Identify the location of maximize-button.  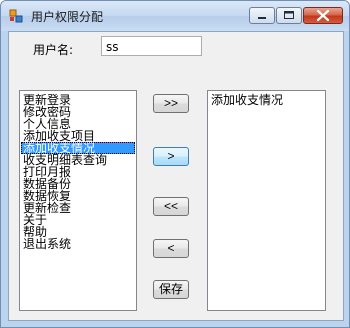
(289, 15).